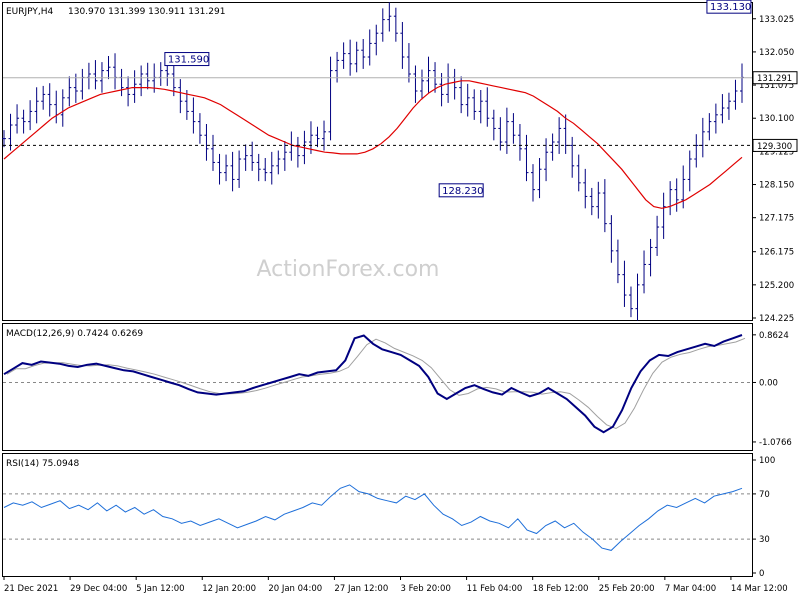 Image resolution: width=800 pixels, height=600 pixels. What do you see at coordinates (495, 589) in the screenshot?
I see `x-tick-label: 11 Feb 04:00` at bounding box center [495, 589].